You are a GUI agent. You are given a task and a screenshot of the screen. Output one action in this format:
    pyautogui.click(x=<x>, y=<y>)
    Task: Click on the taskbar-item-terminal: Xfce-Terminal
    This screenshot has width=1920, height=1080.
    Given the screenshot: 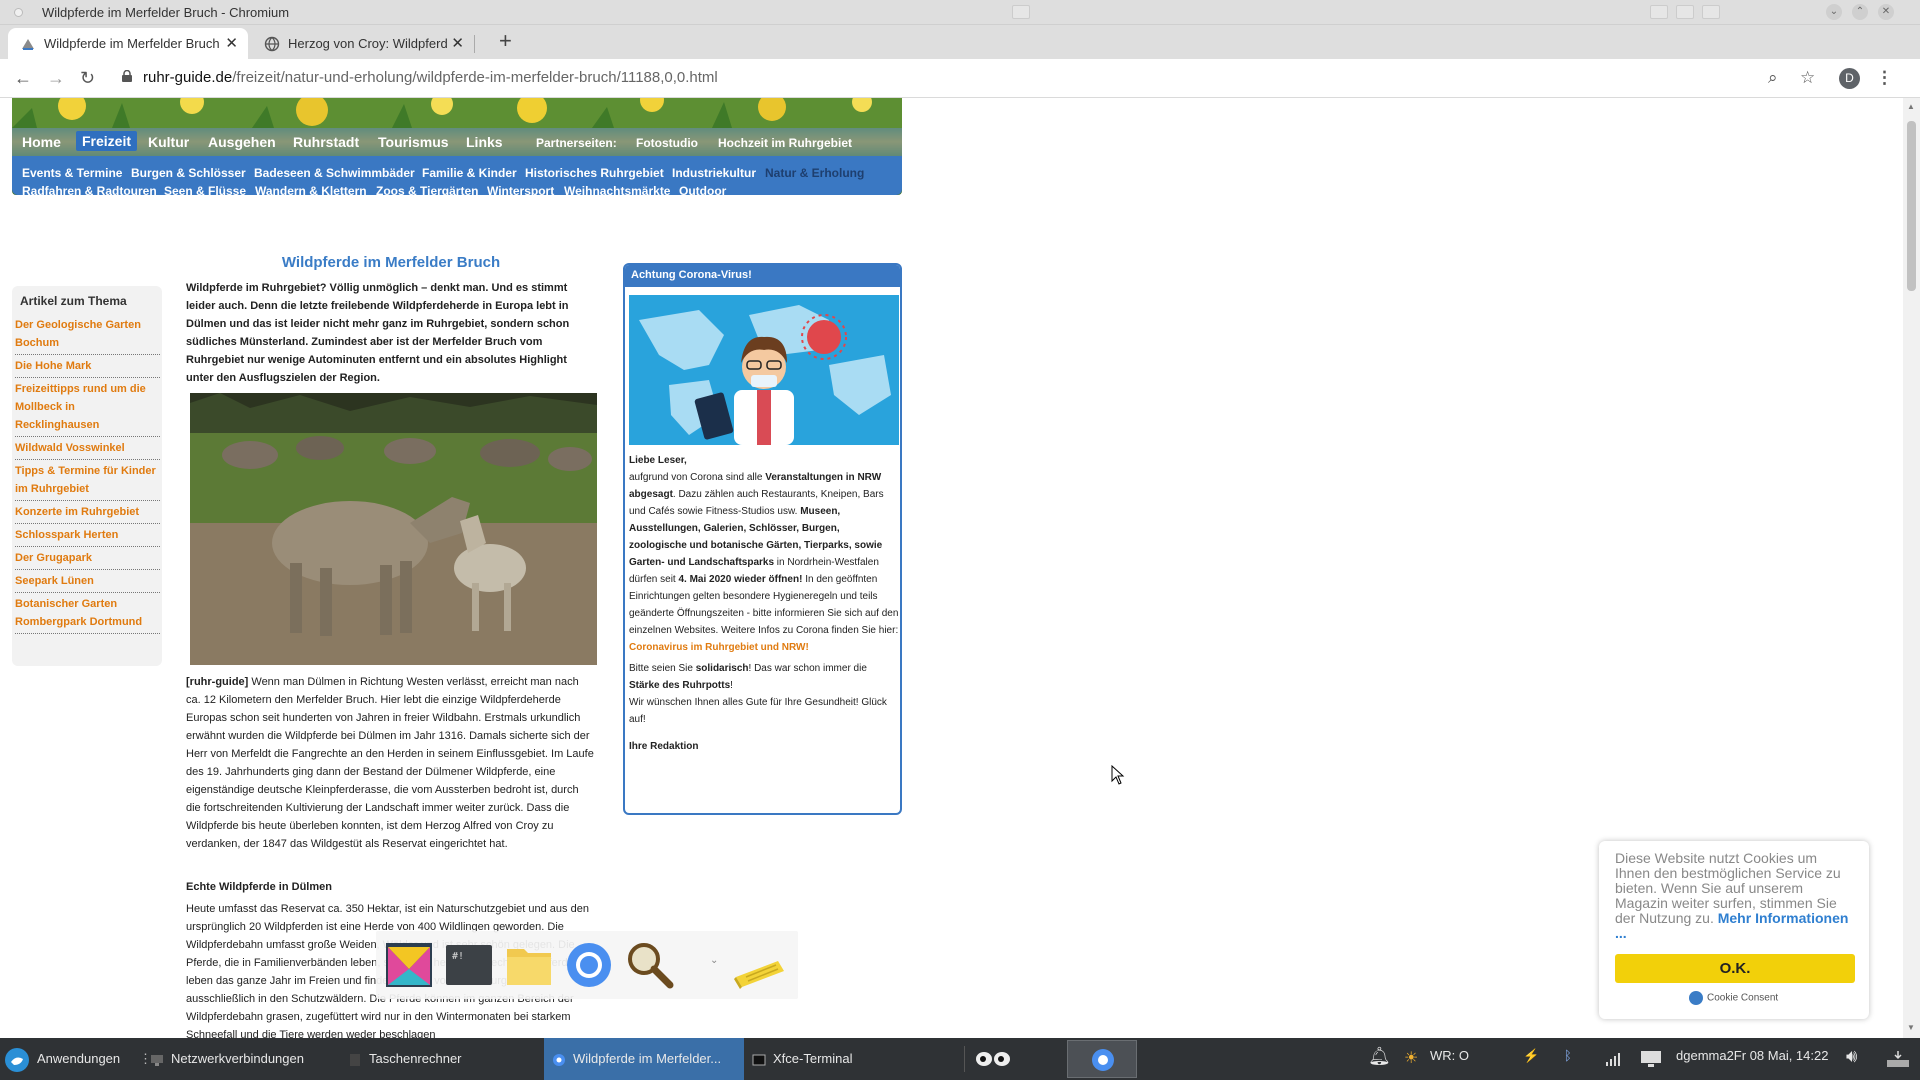 What is the action you would take?
    pyautogui.click(x=802, y=1059)
    